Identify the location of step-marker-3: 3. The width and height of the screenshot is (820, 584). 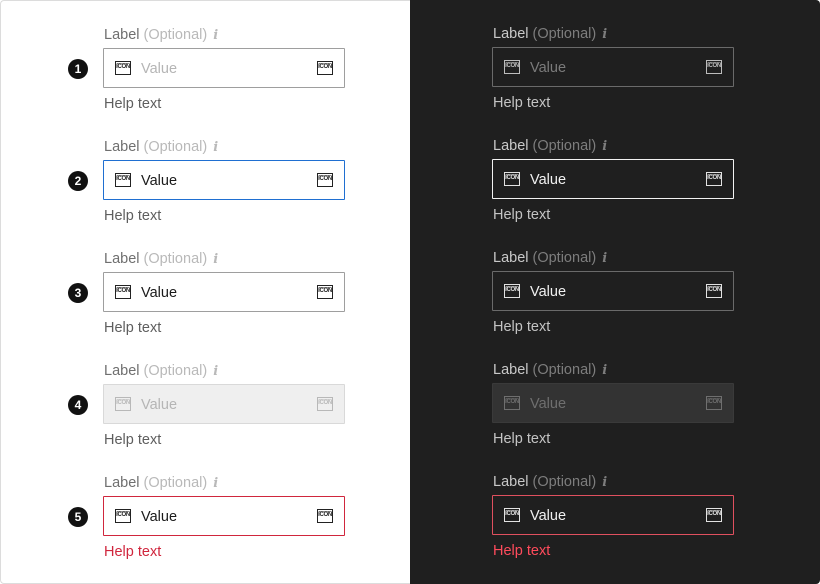
(78, 293).